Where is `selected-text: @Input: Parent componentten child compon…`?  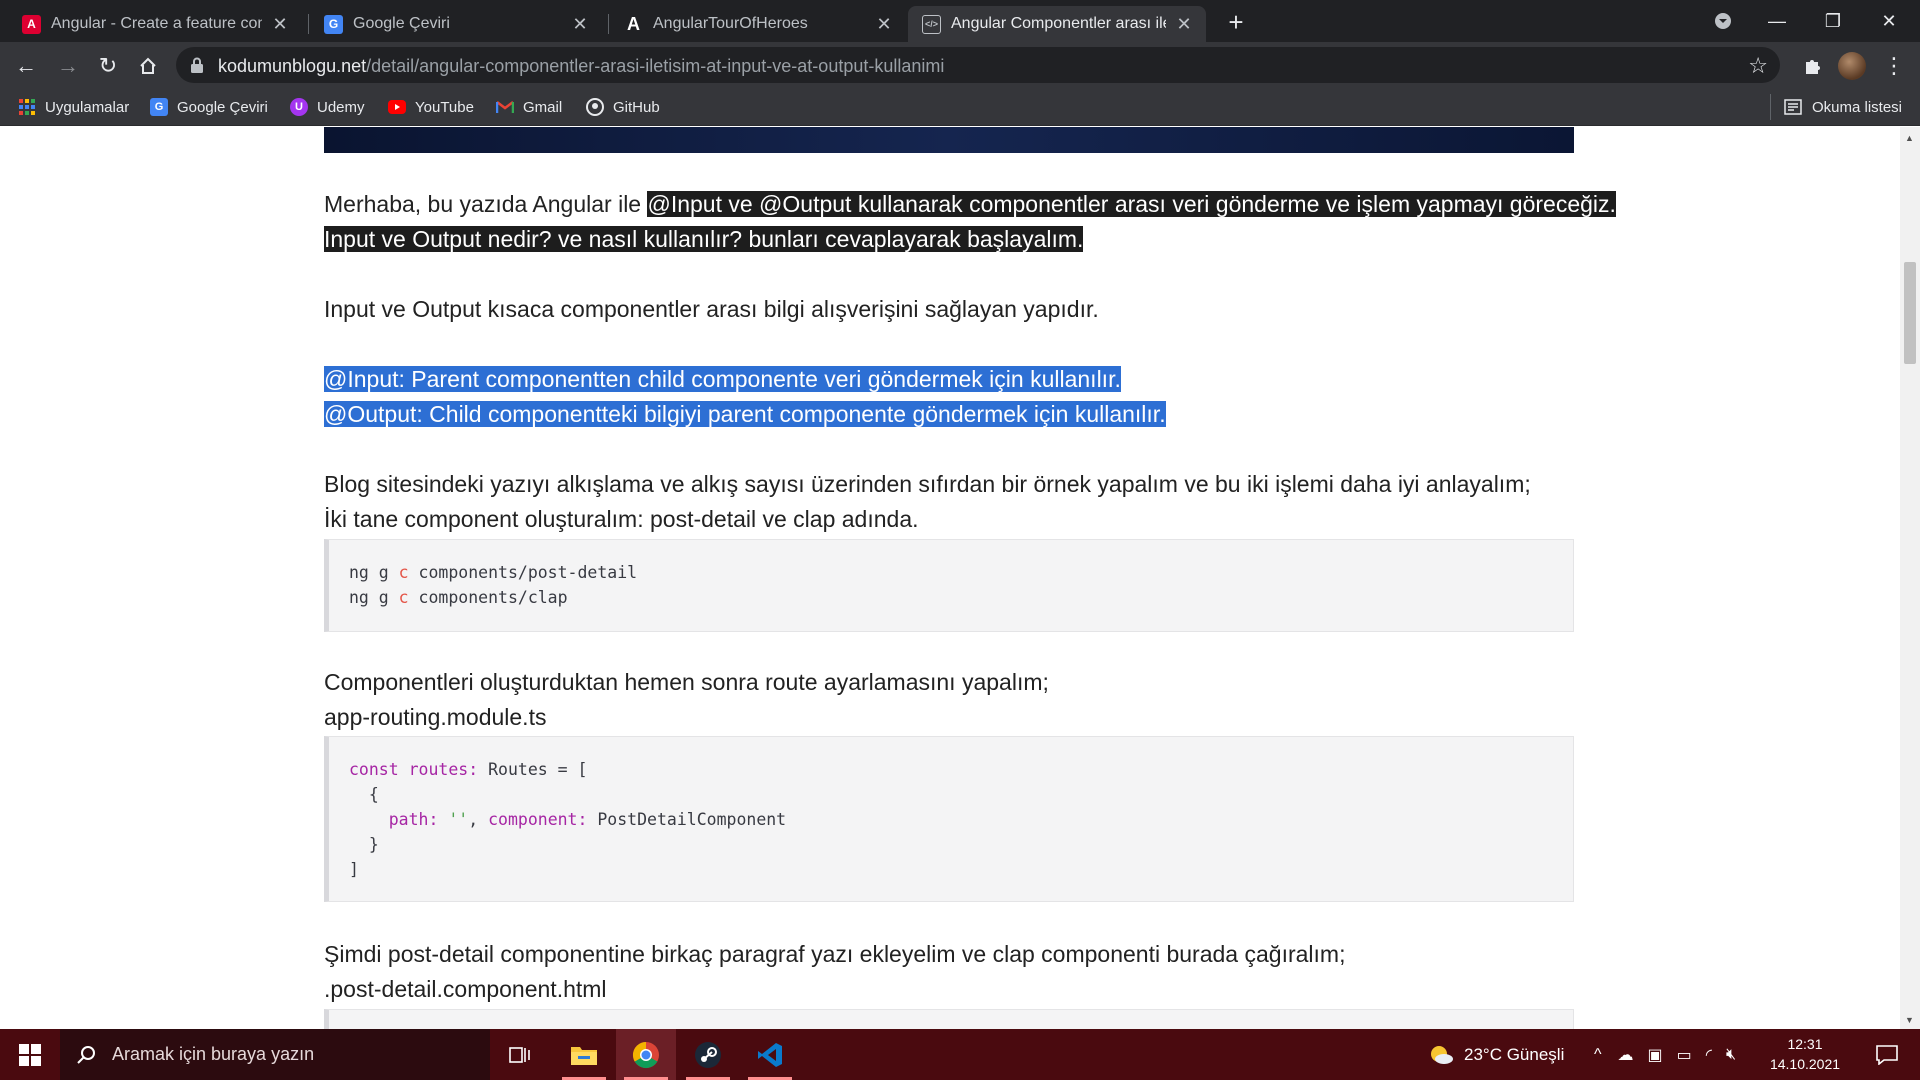
selected-text: @Input: Parent componentten child compon… is located at coordinates (722, 379).